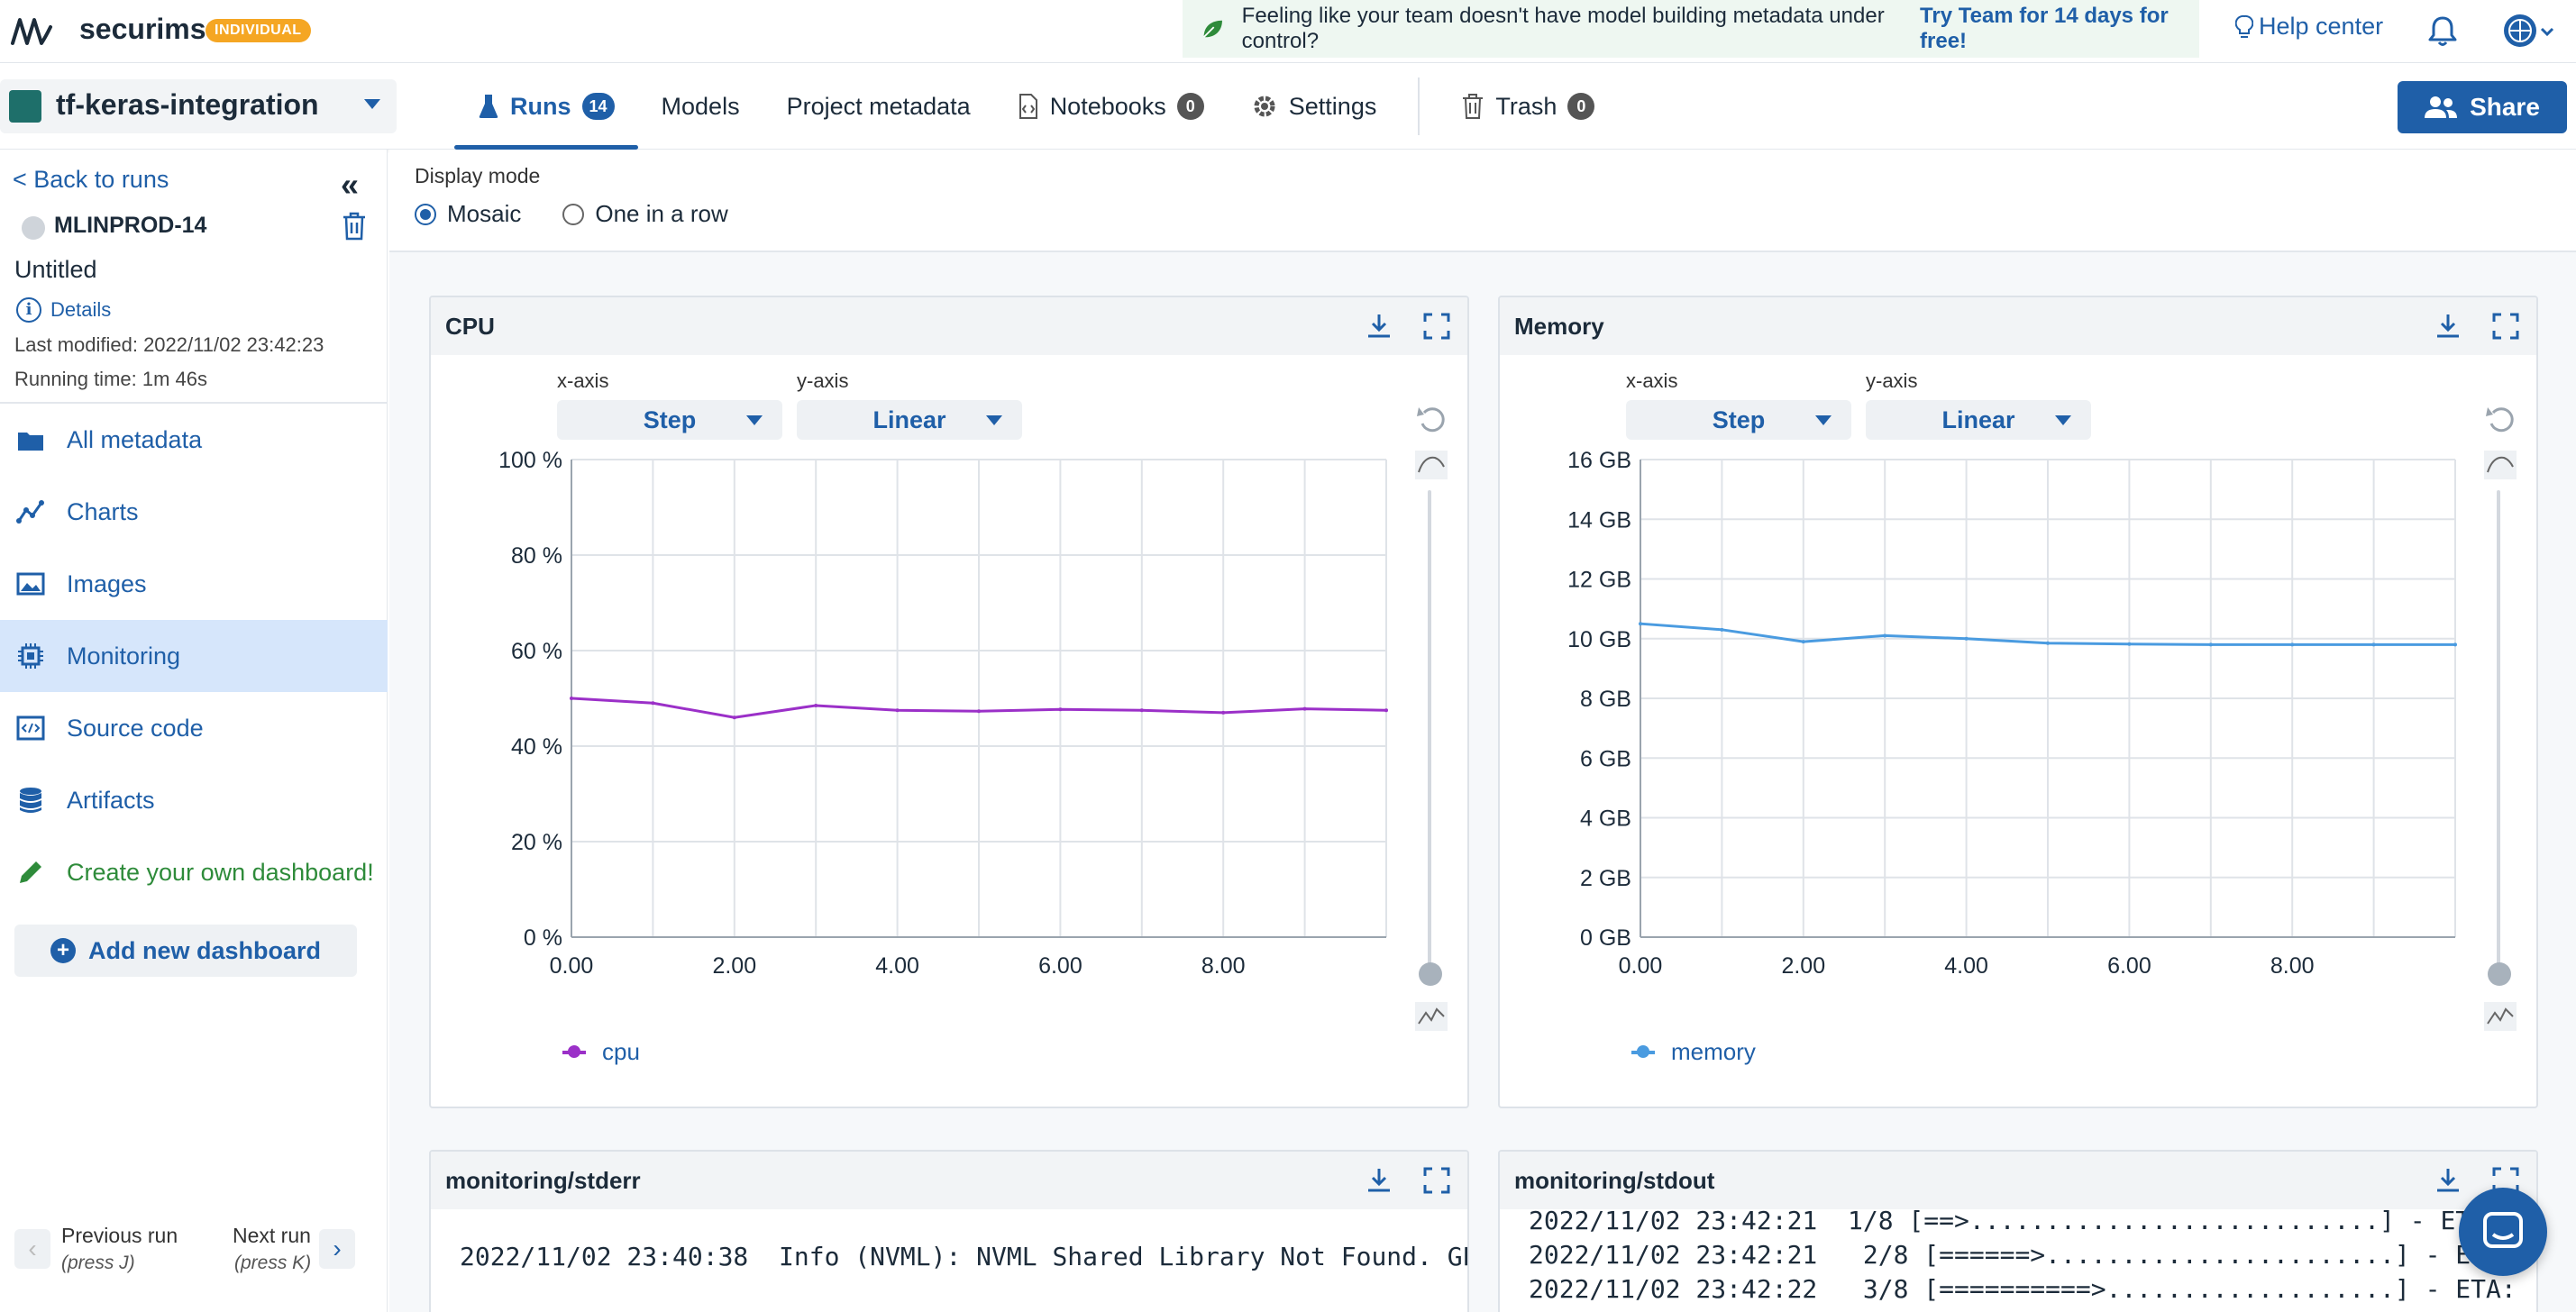 The image size is (2576, 1312). I want to click on legend-swatch, so click(1643, 1051).